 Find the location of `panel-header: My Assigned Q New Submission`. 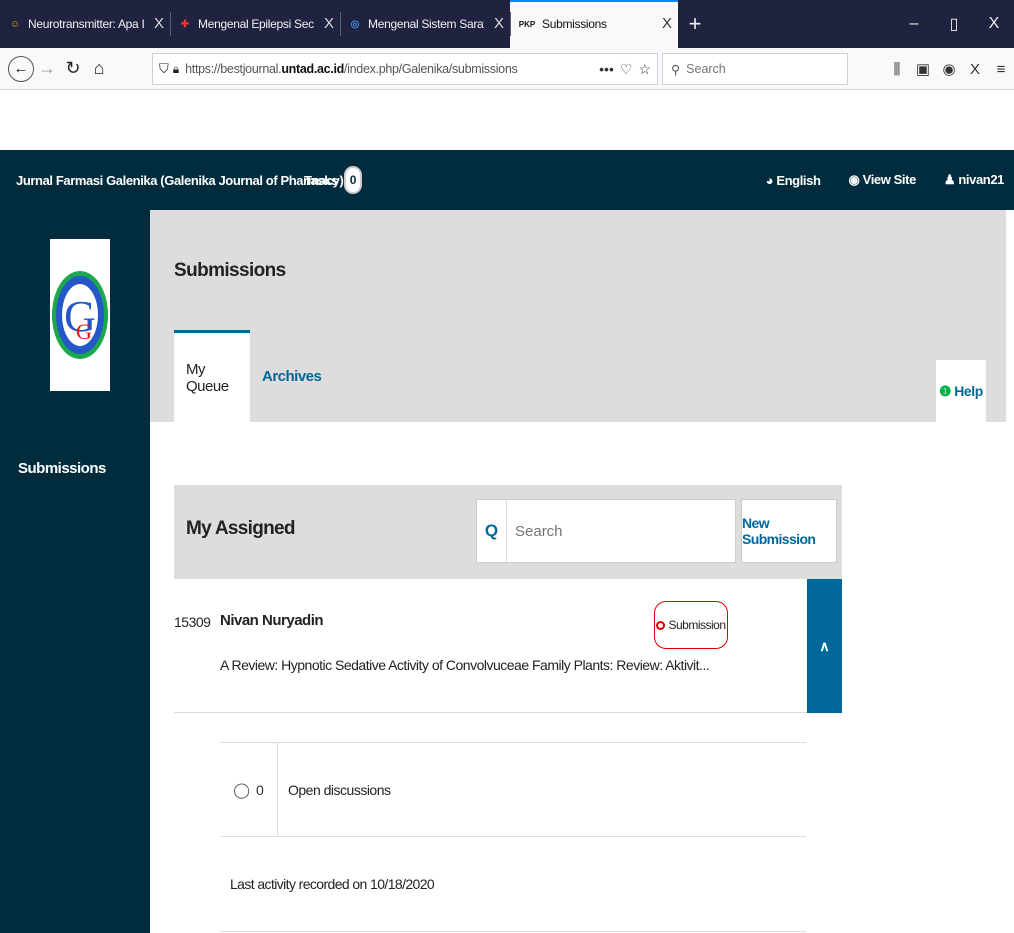

panel-header: My Assigned Q New Submission is located at coordinates (508, 532).